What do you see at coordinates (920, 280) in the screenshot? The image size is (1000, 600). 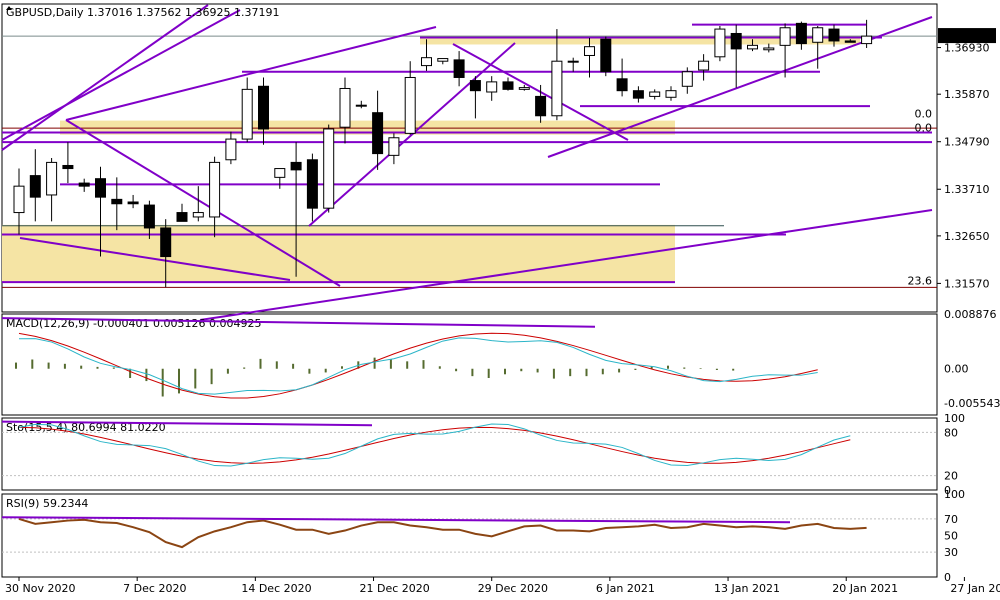 I see `fib-level-label: 23.6` at bounding box center [920, 280].